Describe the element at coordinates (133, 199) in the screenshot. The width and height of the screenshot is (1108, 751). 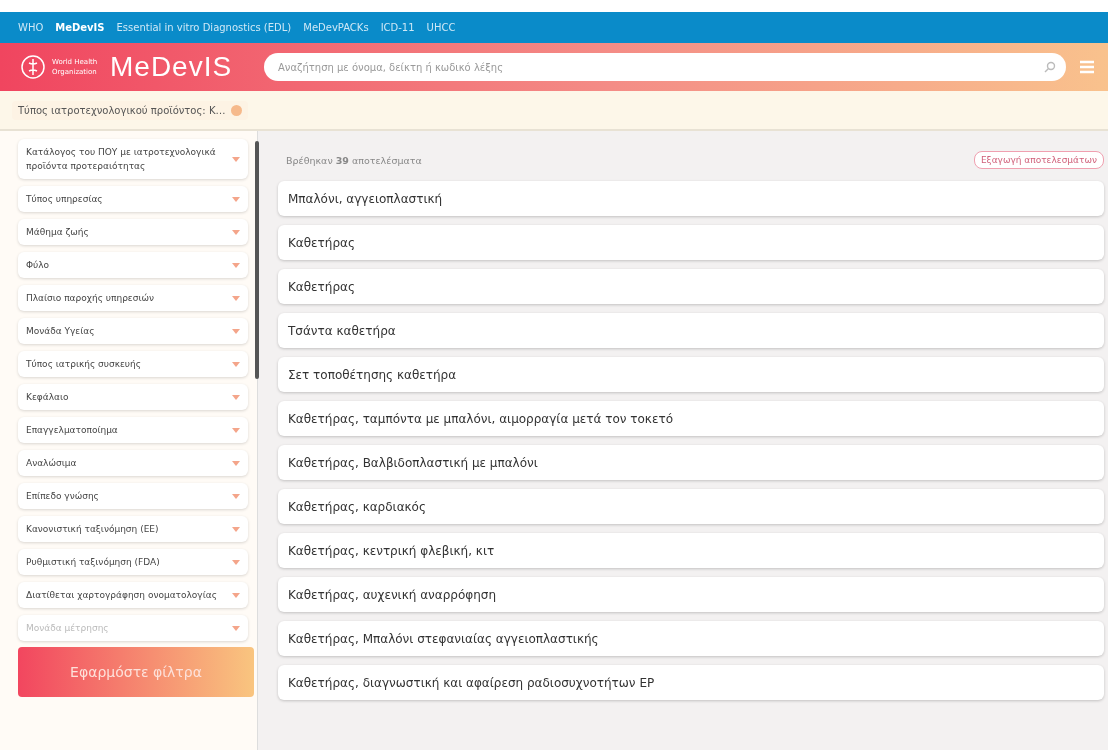
I see `filter-dropdown: Τύπος υπηρεσίας` at that location.